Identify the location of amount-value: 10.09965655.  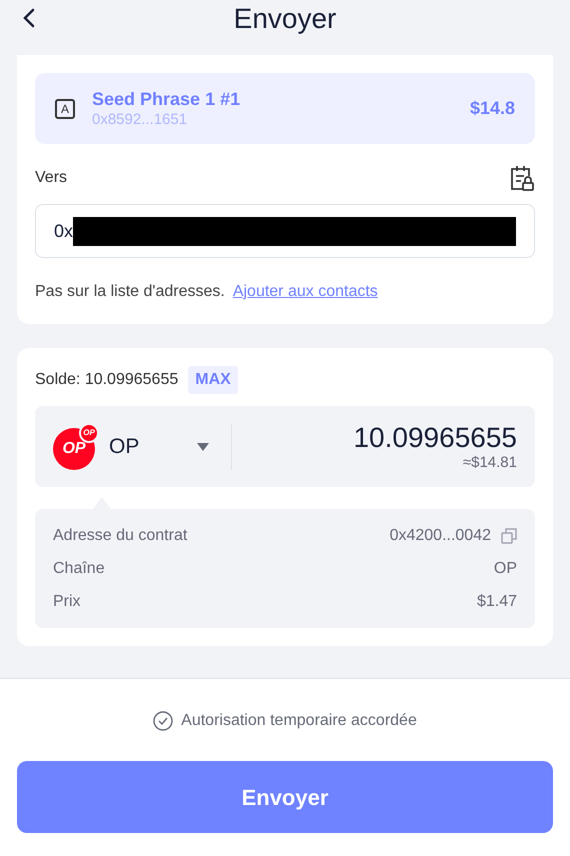
(435, 438).